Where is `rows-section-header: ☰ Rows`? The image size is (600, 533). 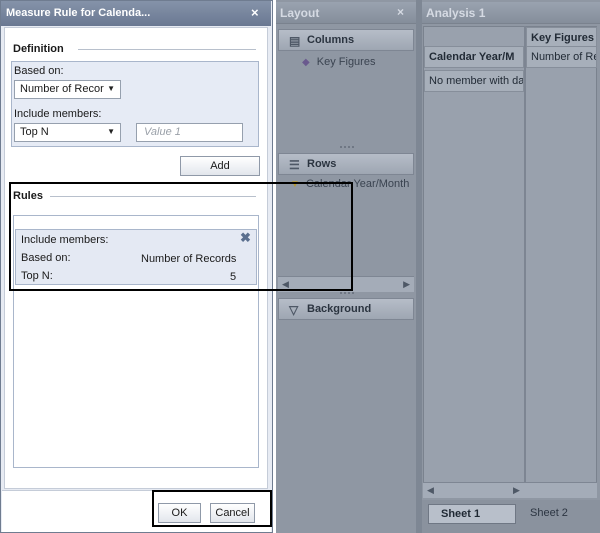 rows-section-header: ☰ Rows is located at coordinates (346, 164).